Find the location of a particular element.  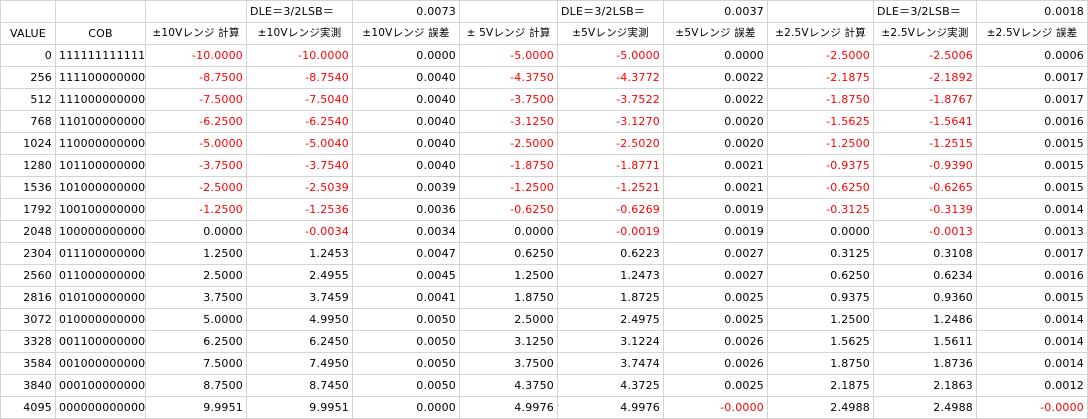

measured-10v-cell: 7.4950 is located at coordinates (299, 363).